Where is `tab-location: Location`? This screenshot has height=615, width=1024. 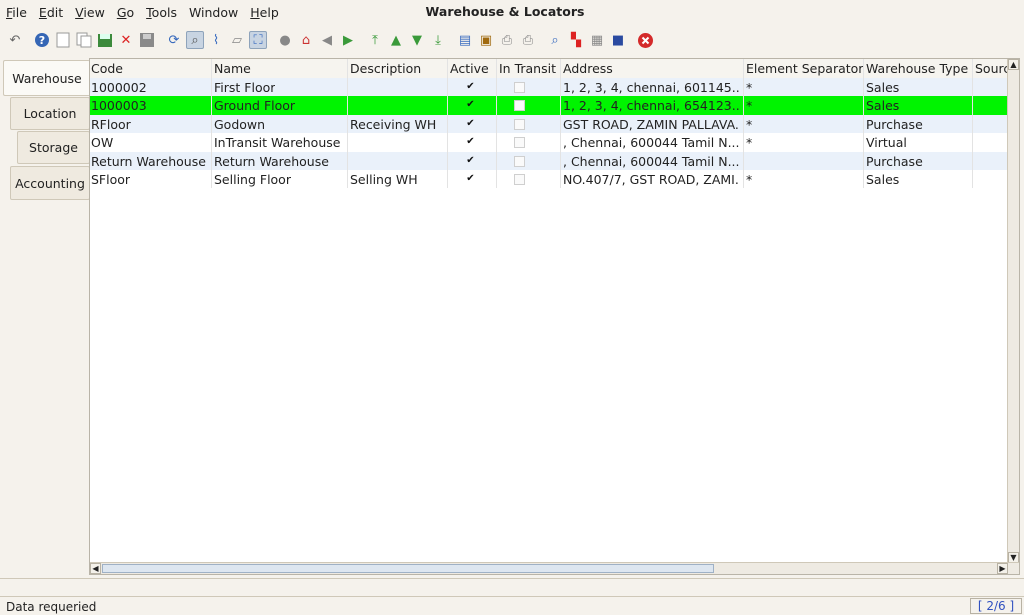
tab-location: Location is located at coordinates (50, 113).